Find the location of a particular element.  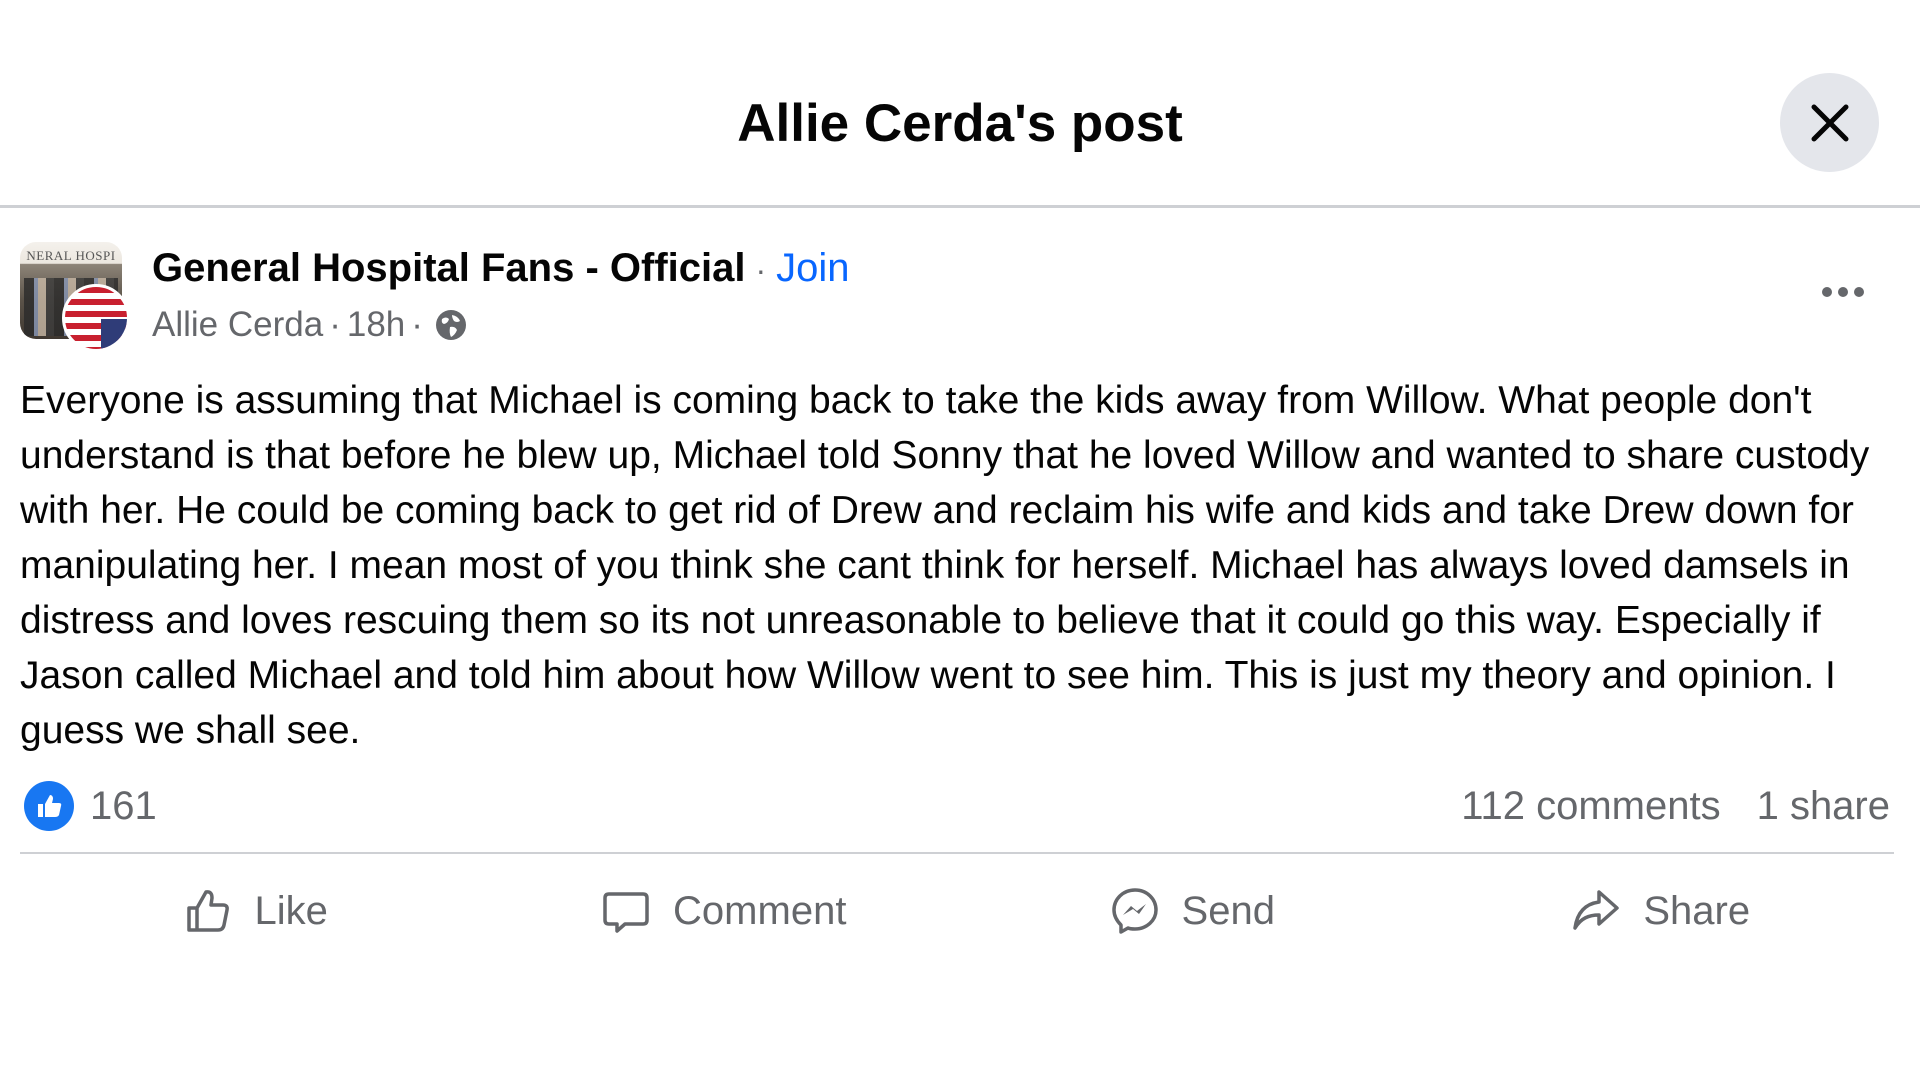

close-icon is located at coordinates (1829, 122).